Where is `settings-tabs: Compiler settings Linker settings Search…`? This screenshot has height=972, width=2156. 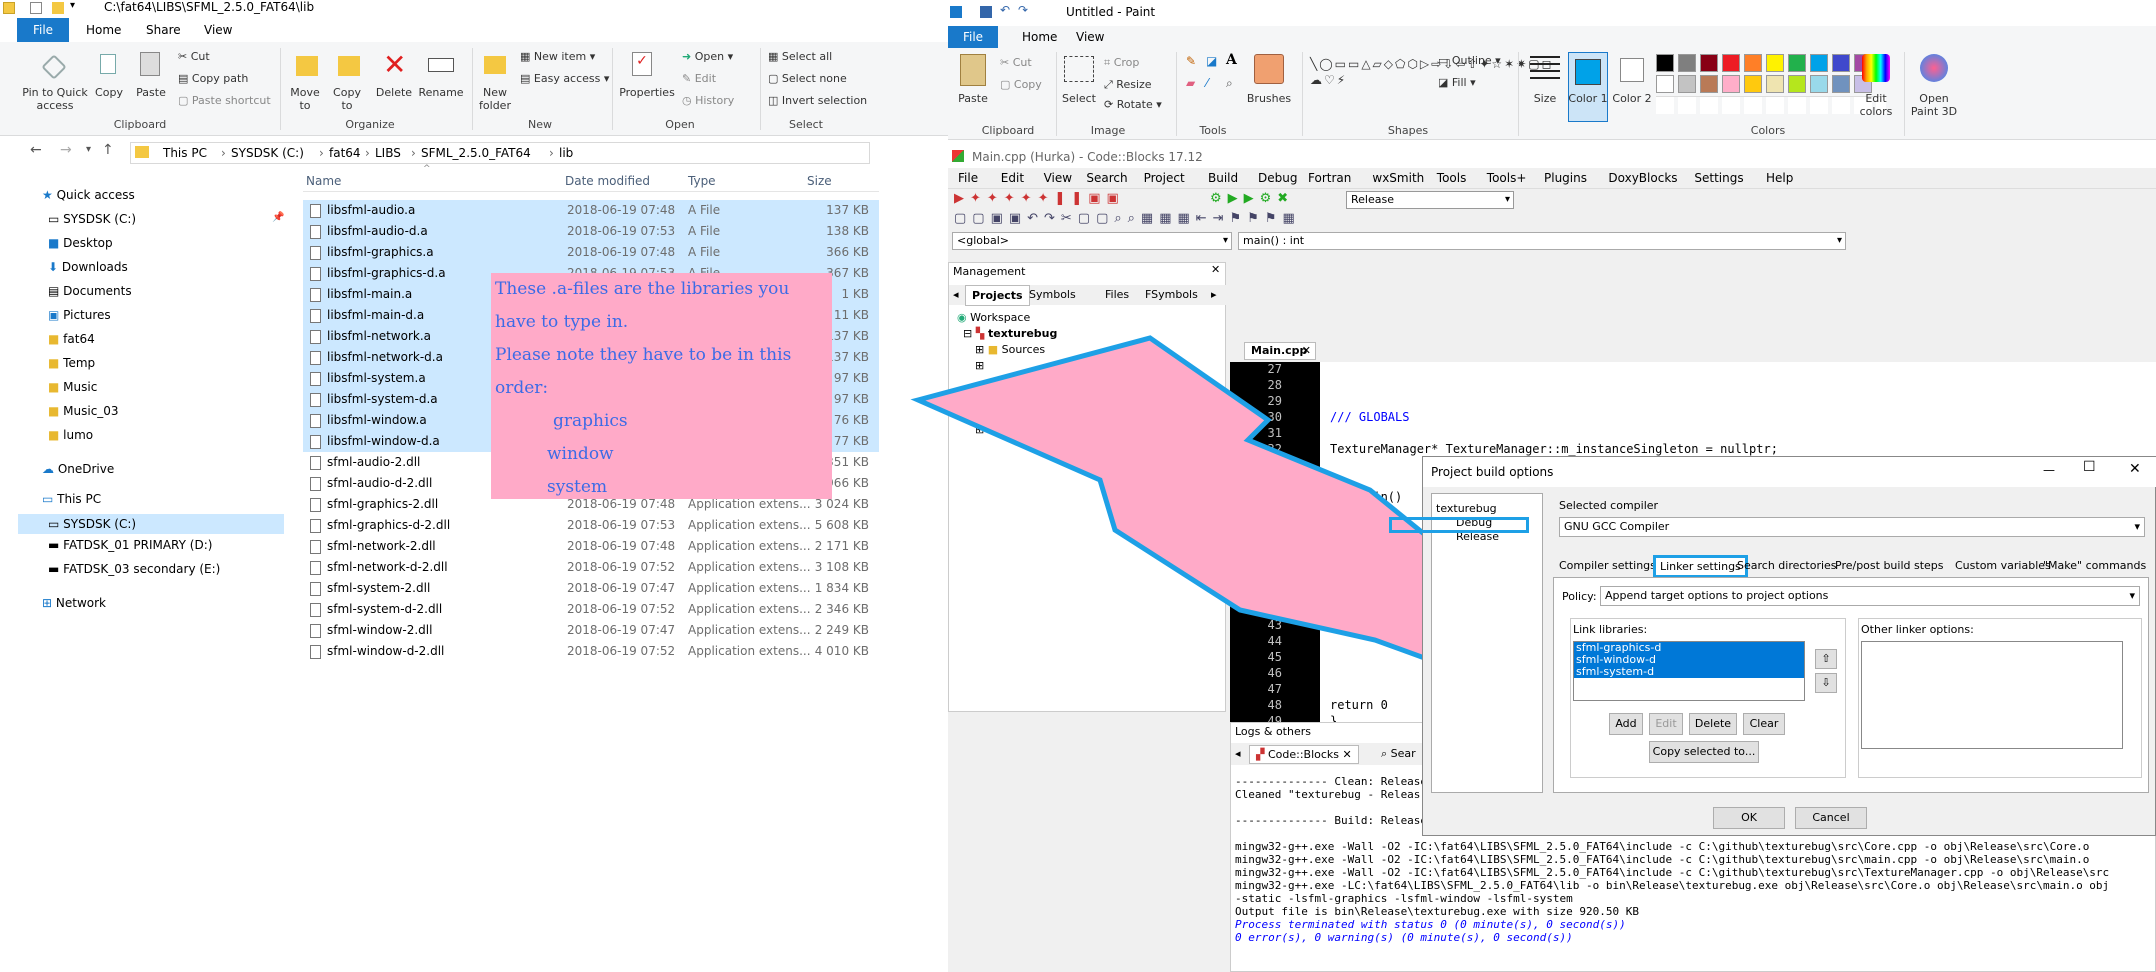
settings-tabs: Compiler settings Linker settings Search… is located at coordinates (1855, 565).